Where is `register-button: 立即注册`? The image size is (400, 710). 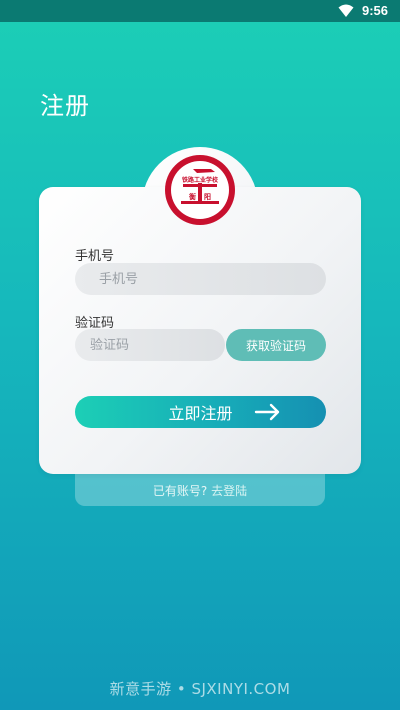
register-button: 立即注册 is located at coordinates (200, 412).